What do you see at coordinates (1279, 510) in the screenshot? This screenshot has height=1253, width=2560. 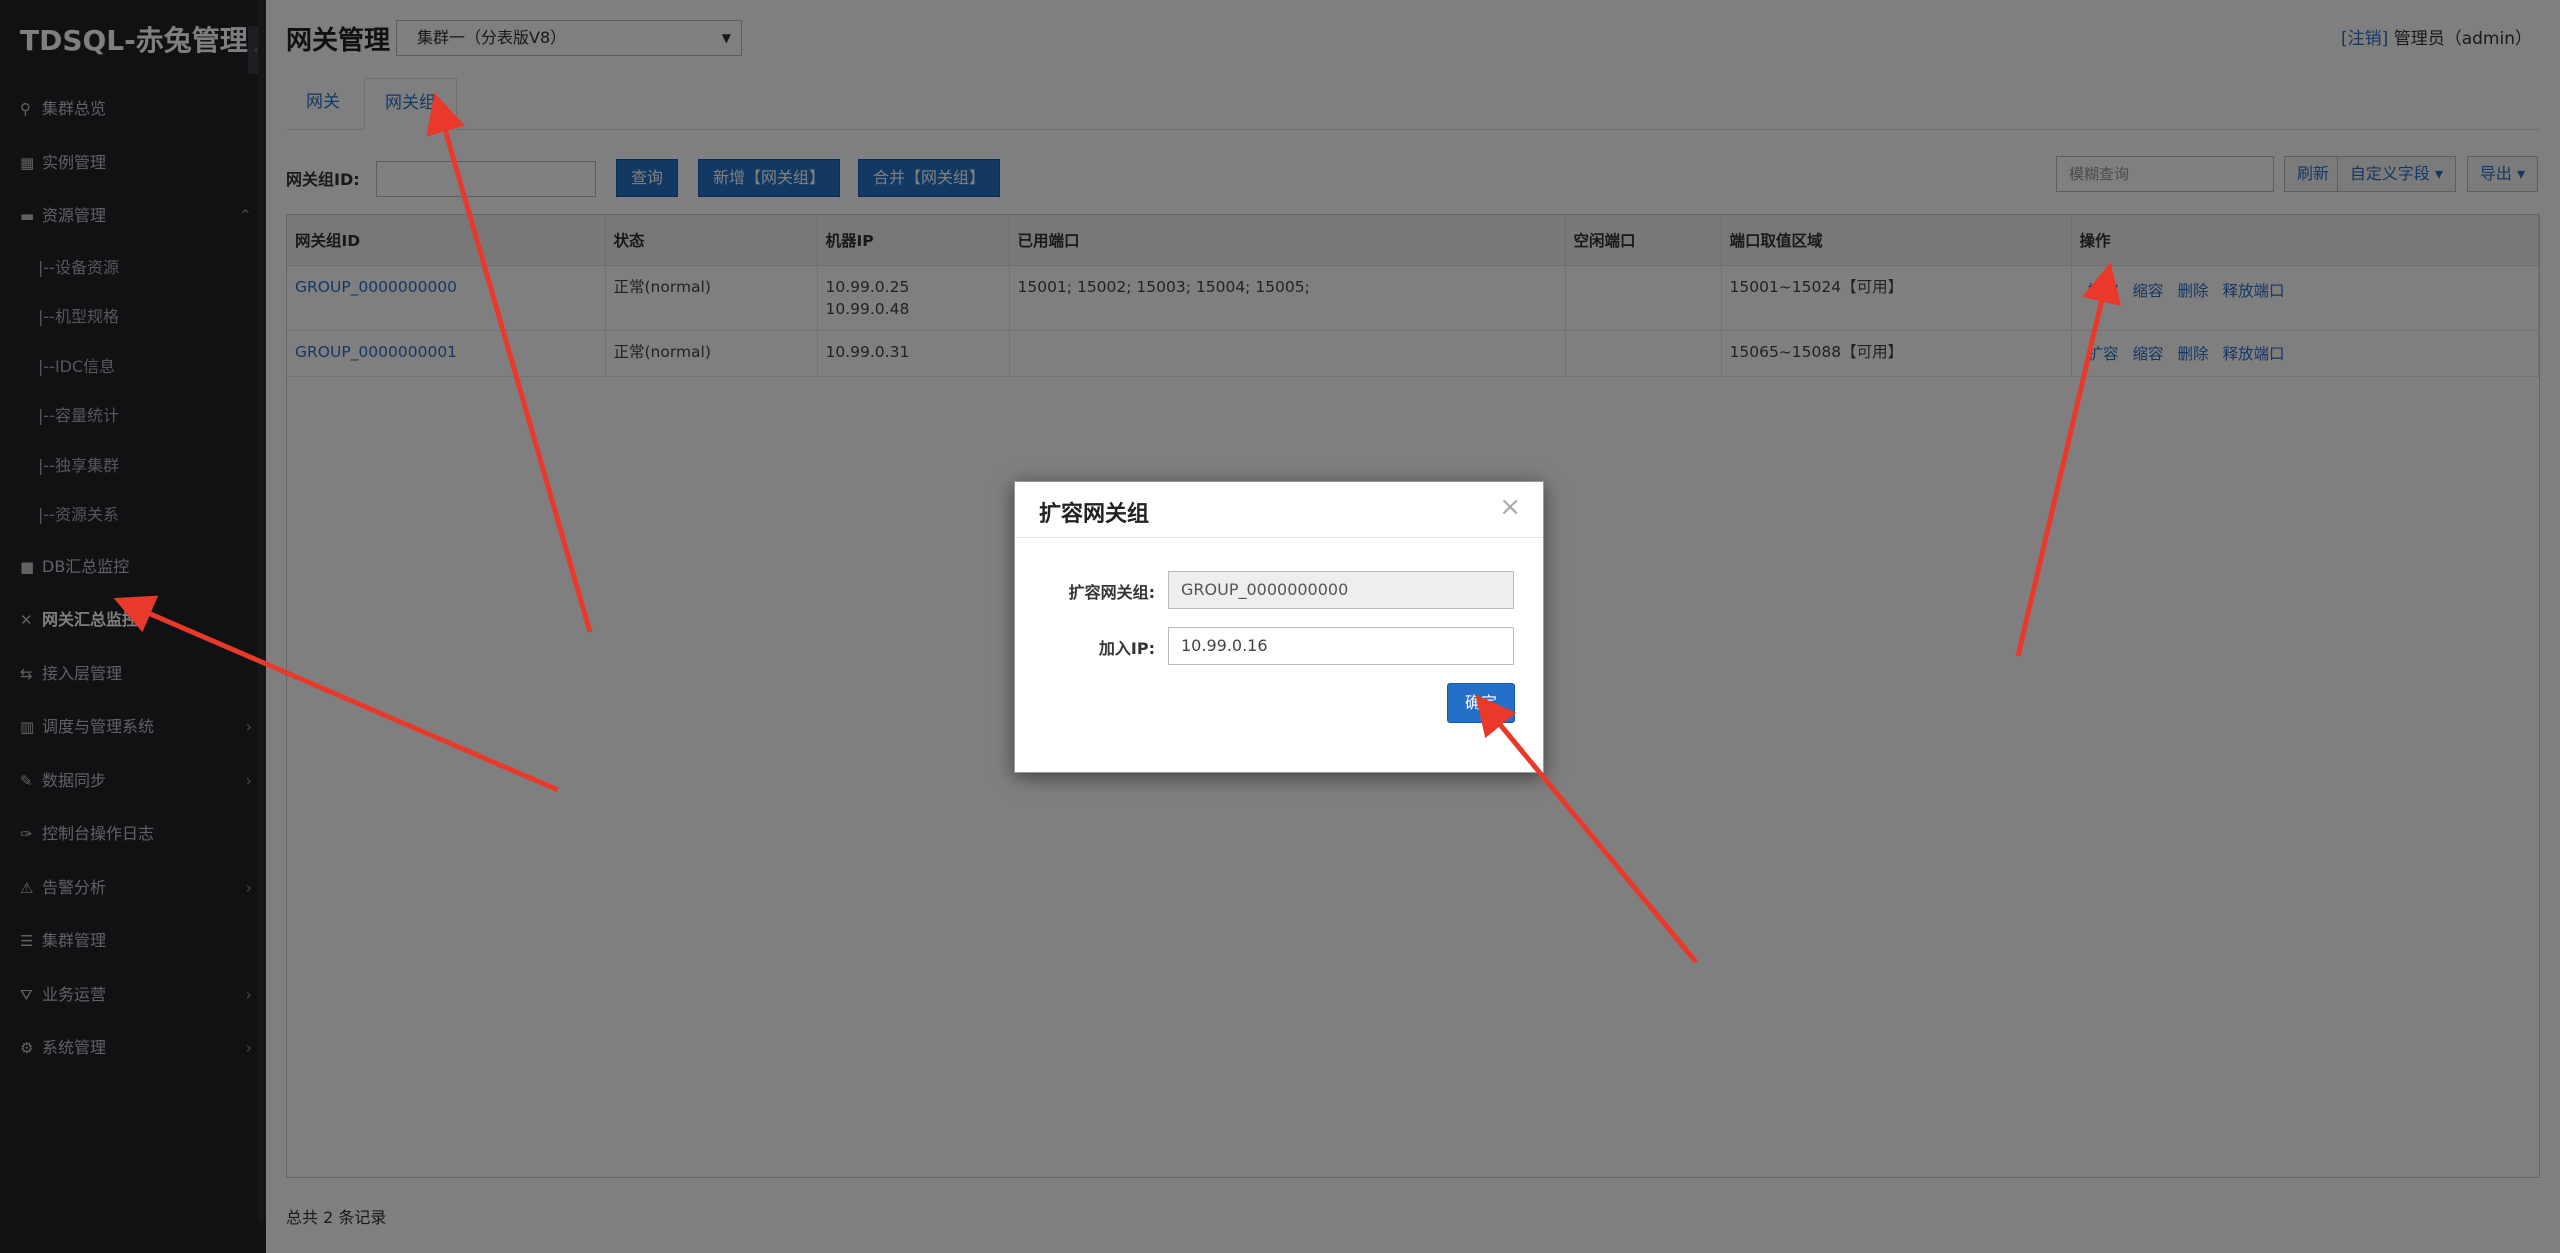 I see `dialog-header: 扩容网关组 ×` at bounding box center [1279, 510].